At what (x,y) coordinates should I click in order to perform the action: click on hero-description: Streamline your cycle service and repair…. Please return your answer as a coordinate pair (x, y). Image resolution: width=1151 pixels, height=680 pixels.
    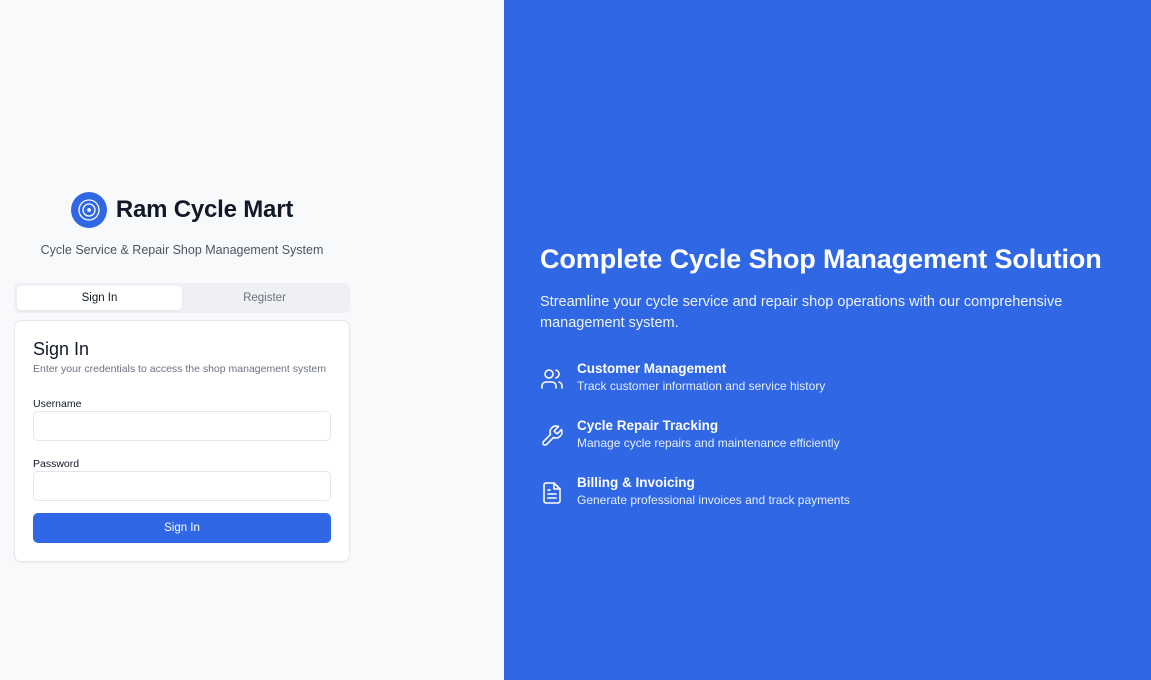
    Looking at the image, I should click on (801, 312).